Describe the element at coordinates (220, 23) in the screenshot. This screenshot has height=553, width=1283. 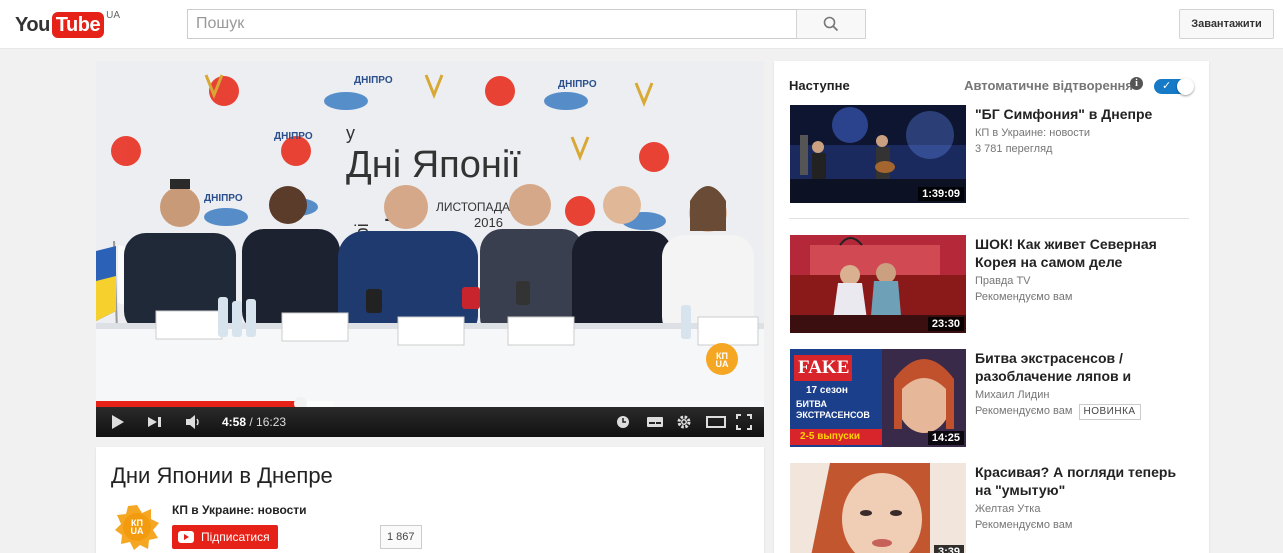
I see `search-placeholder: Пошук` at that location.